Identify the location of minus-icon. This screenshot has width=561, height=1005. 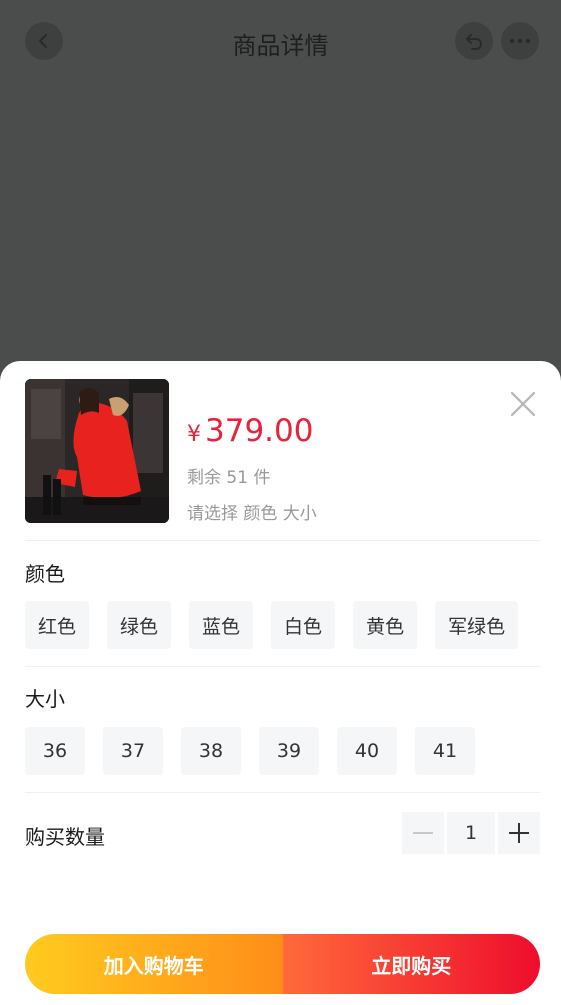
(423, 833).